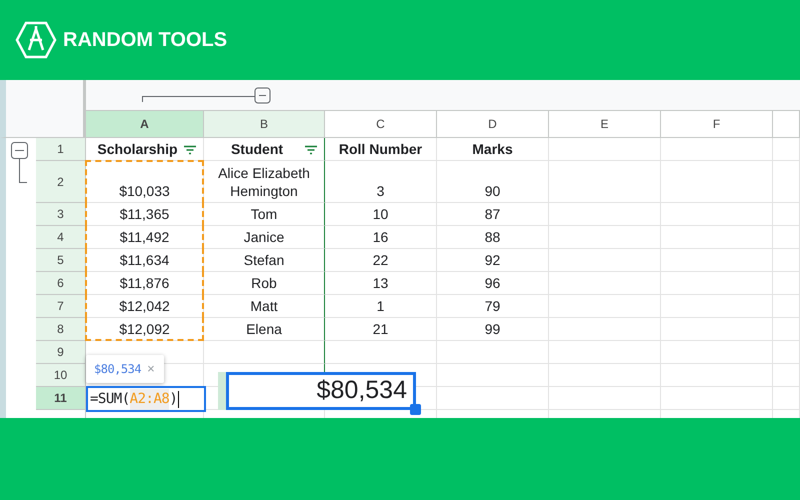  I want to click on cell-text: 22, so click(380, 260).